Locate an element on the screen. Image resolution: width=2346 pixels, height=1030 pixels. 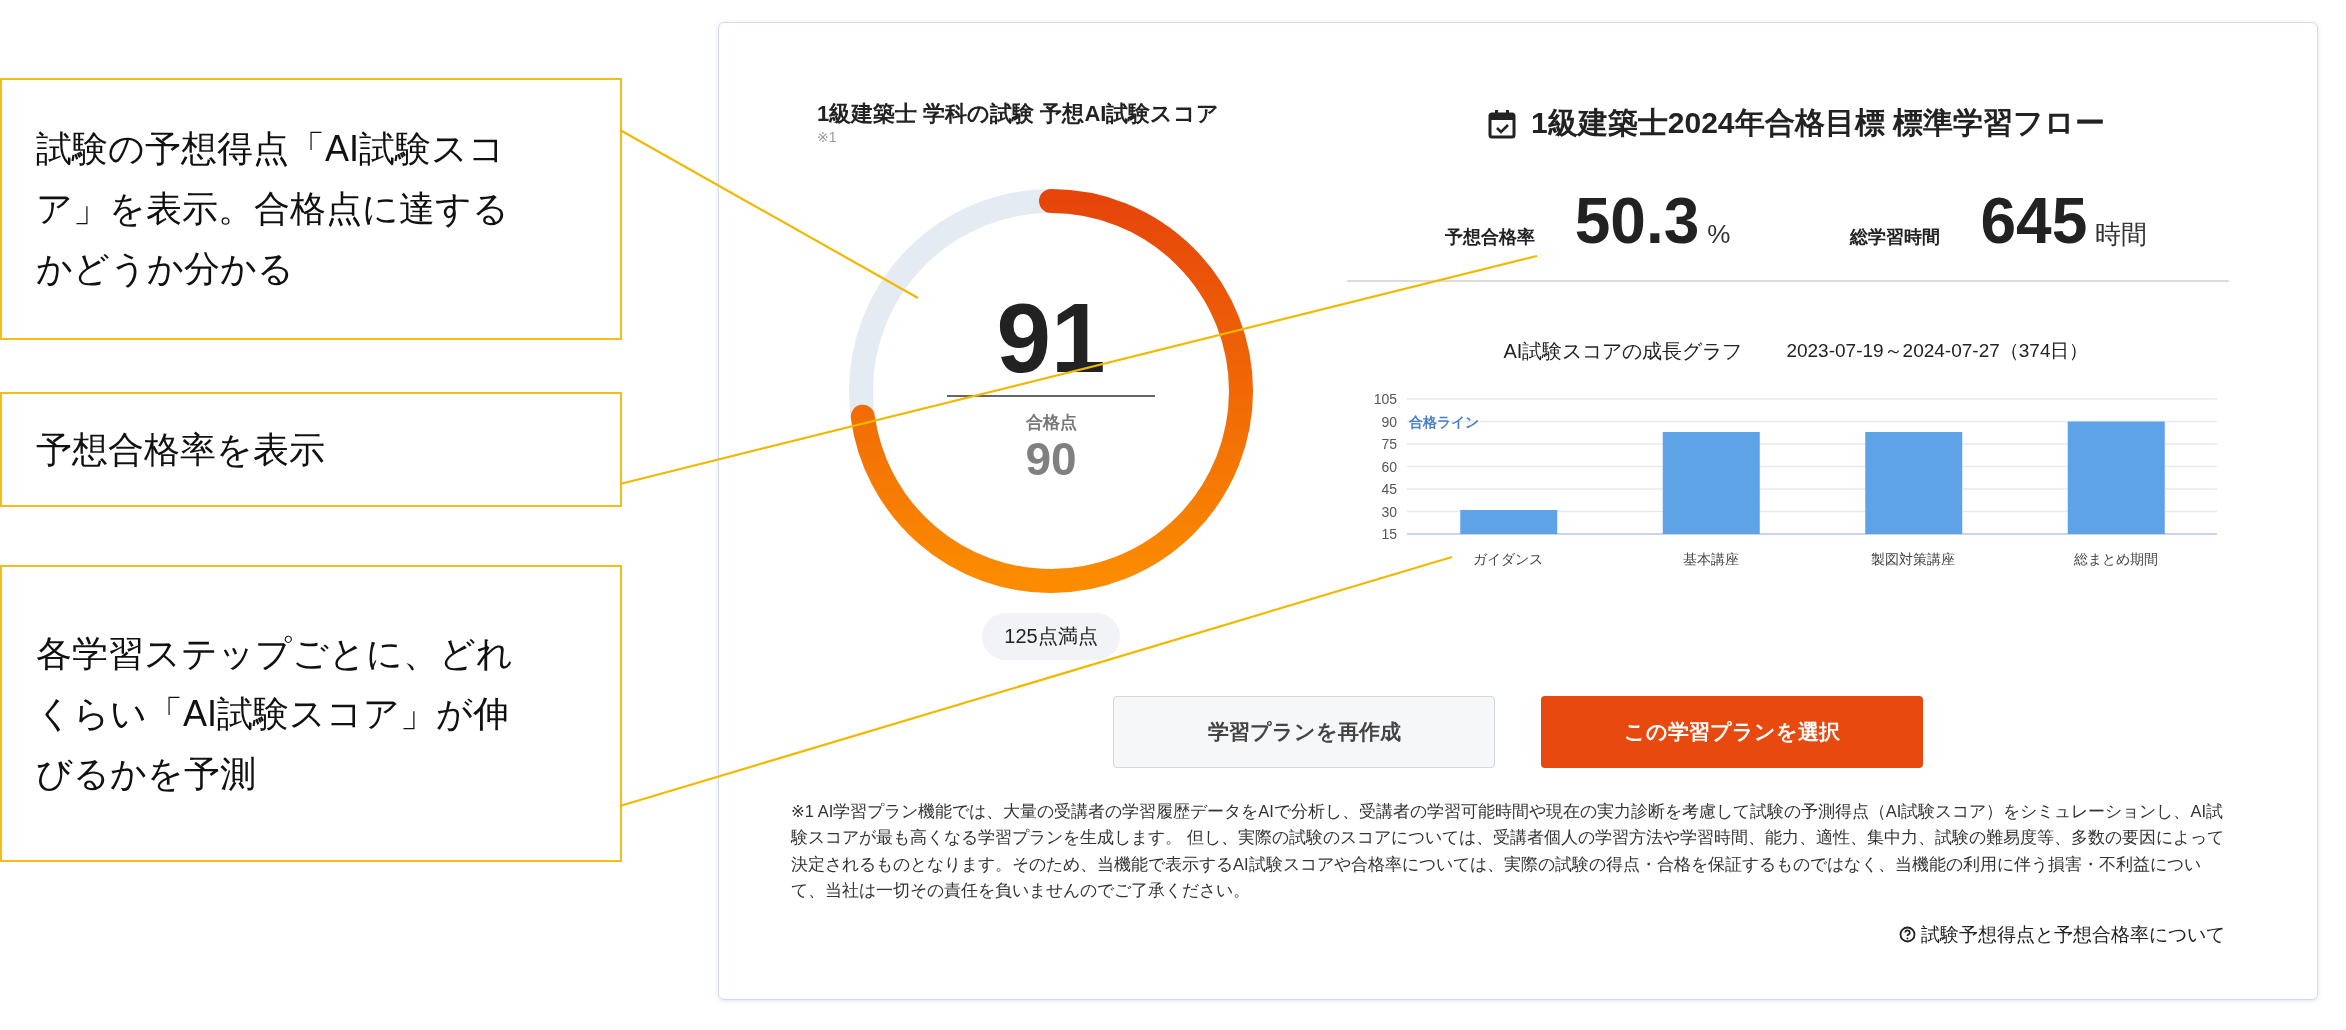
footnote-mark: ※1 is located at coordinates (826, 137).